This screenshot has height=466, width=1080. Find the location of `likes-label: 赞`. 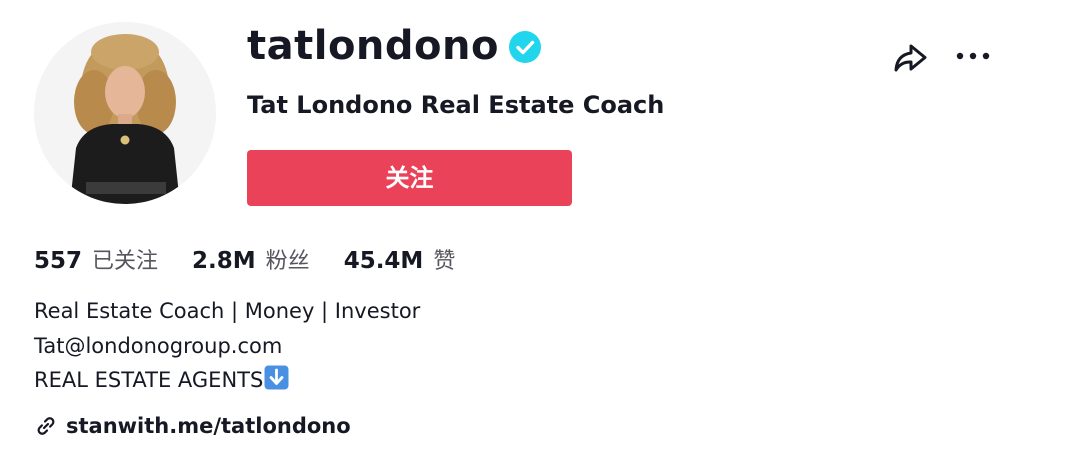

likes-label: 赞 is located at coordinates (444, 261).